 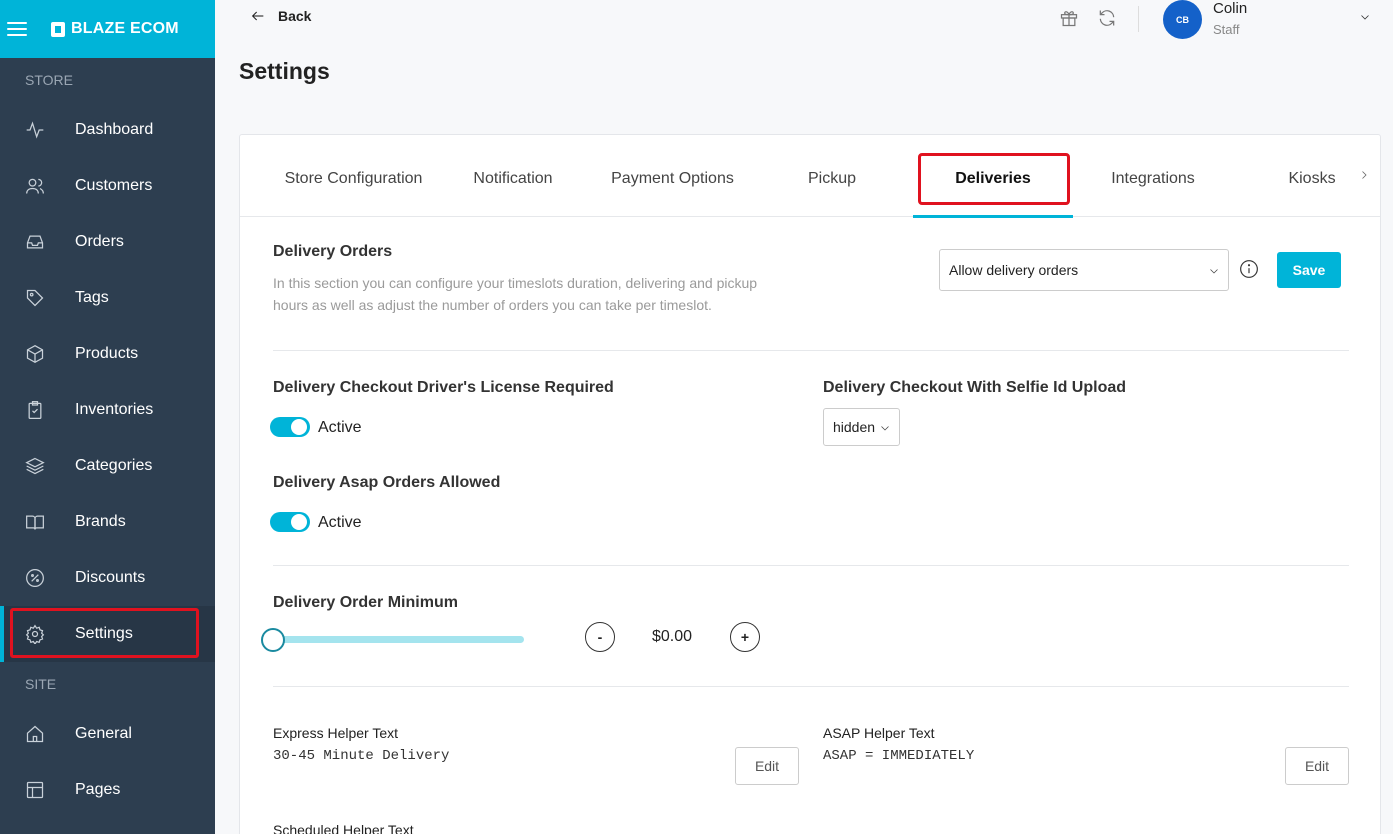 What do you see at coordinates (98, 789) in the screenshot?
I see `sidebar-item-label: Pages` at bounding box center [98, 789].